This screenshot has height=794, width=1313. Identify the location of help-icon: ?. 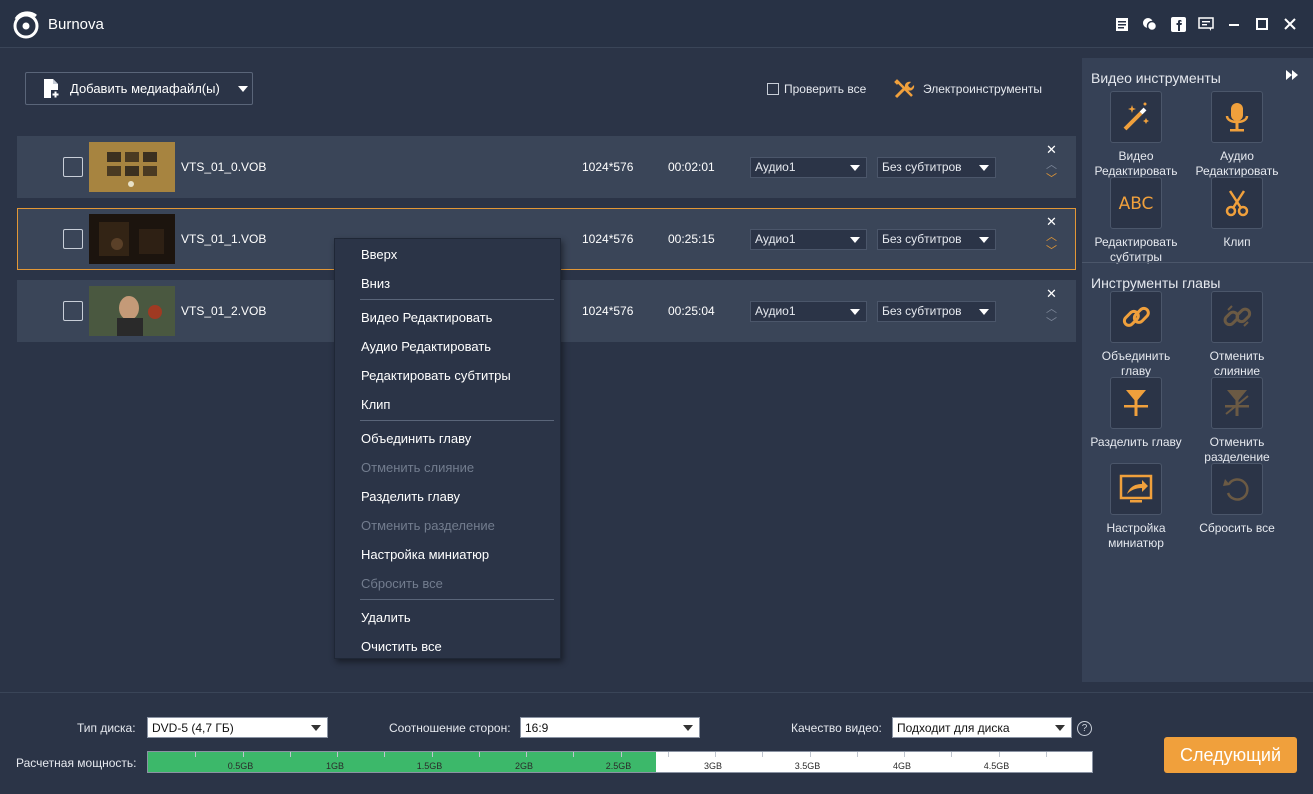
(1084, 728).